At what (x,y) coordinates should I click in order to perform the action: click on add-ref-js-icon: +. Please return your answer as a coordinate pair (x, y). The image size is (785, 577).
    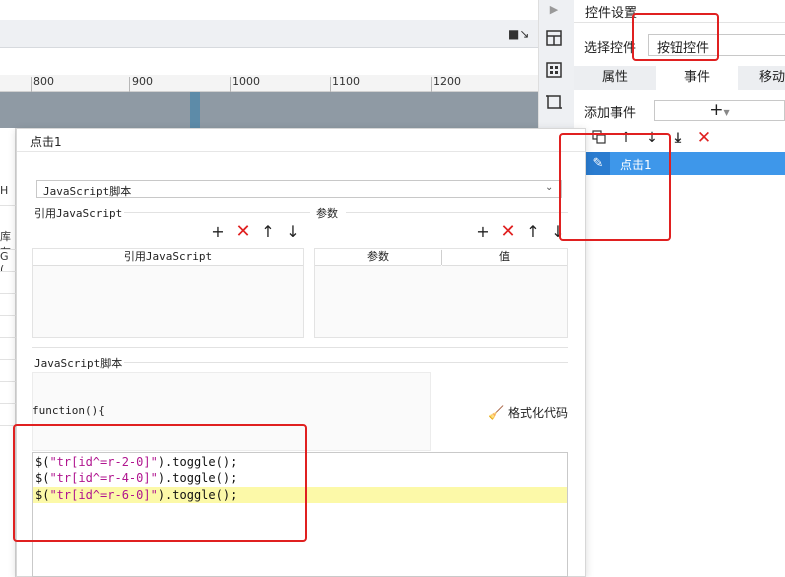
    Looking at the image, I should click on (218, 232).